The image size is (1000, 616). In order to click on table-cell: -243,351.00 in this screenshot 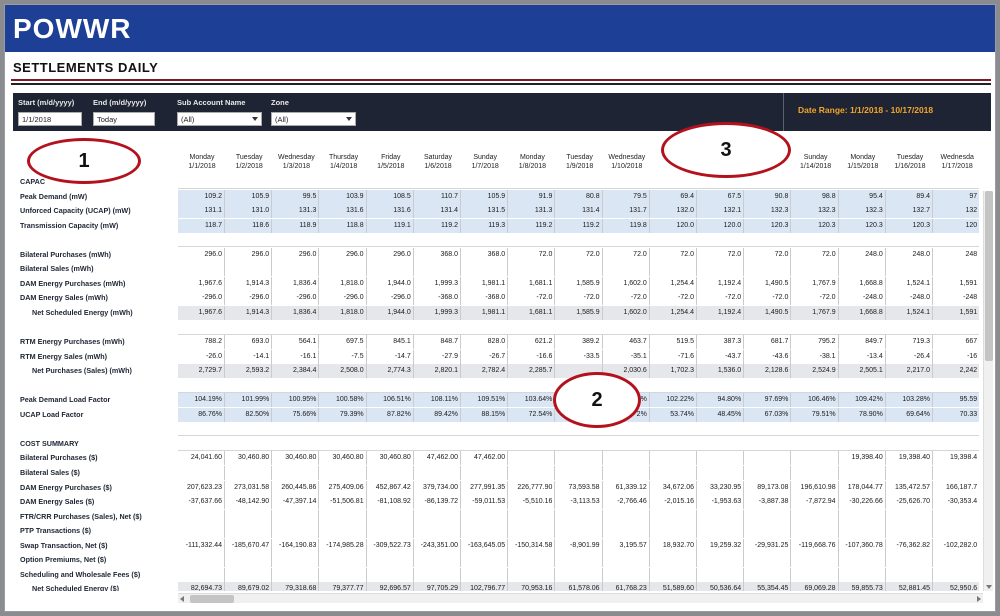, I will do `click(437, 545)`.